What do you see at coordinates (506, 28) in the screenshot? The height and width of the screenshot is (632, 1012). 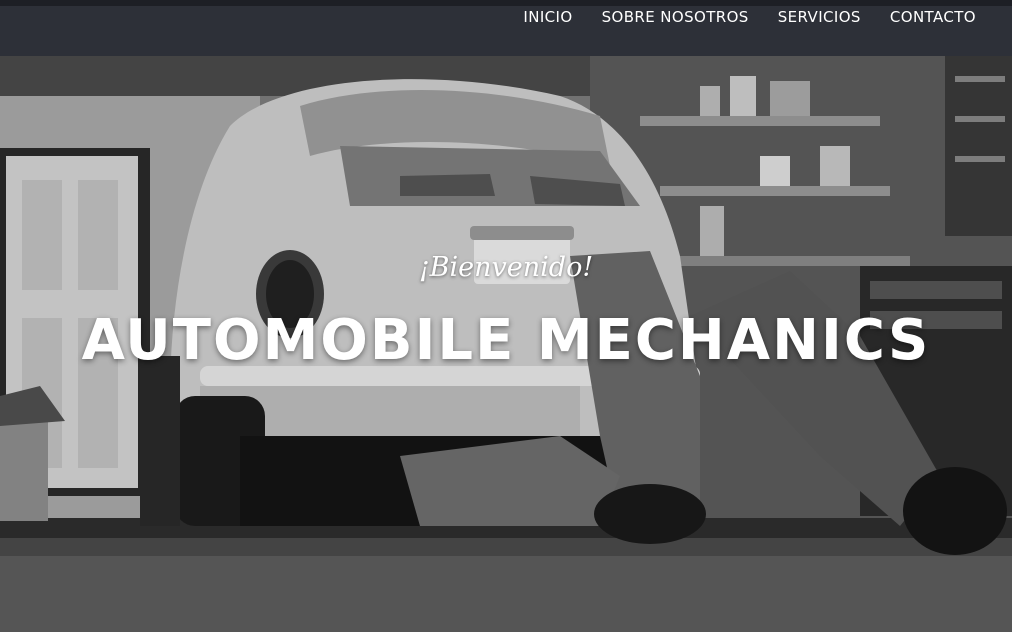 I see `top-navbar: INICIO SOBRE NOSOTROS SERVICIOS CONTACTO` at bounding box center [506, 28].